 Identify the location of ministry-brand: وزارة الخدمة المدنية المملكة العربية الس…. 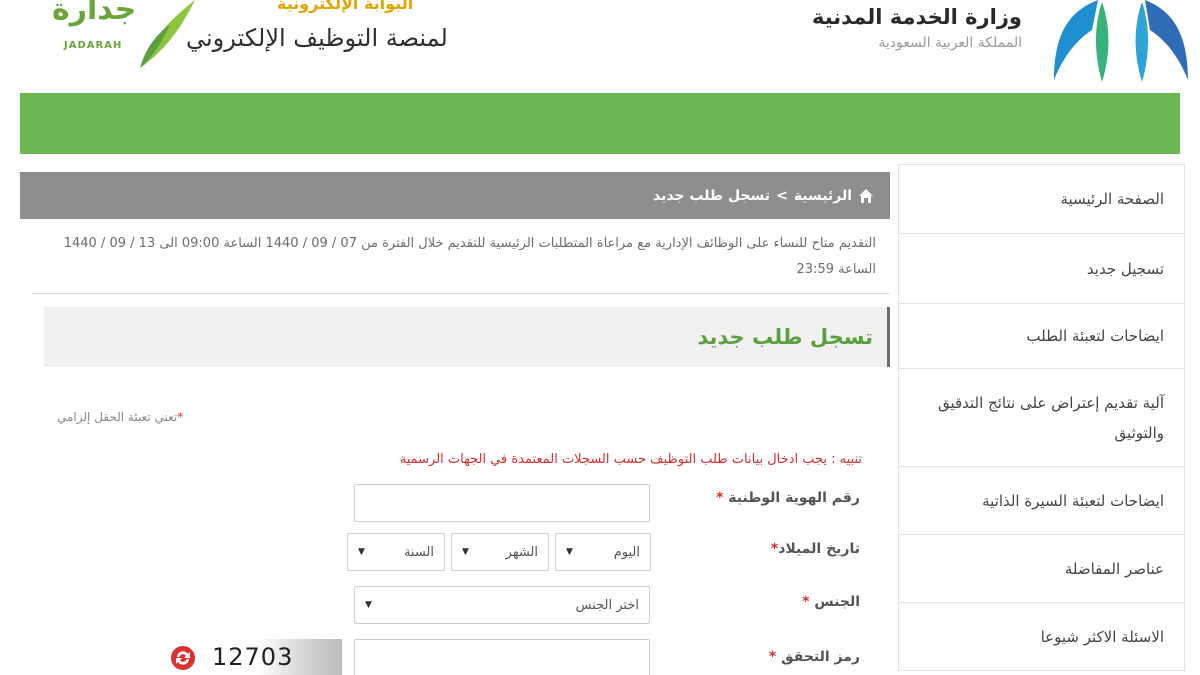
(1001, 45).